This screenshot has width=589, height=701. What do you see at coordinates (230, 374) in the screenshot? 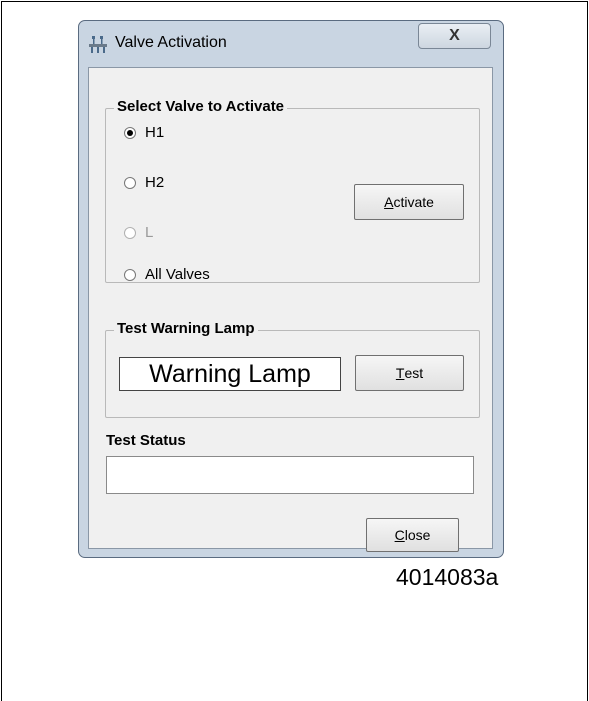
I see `warning-lamp-indicator: Warning Lamp` at bounding box center [230, 374].